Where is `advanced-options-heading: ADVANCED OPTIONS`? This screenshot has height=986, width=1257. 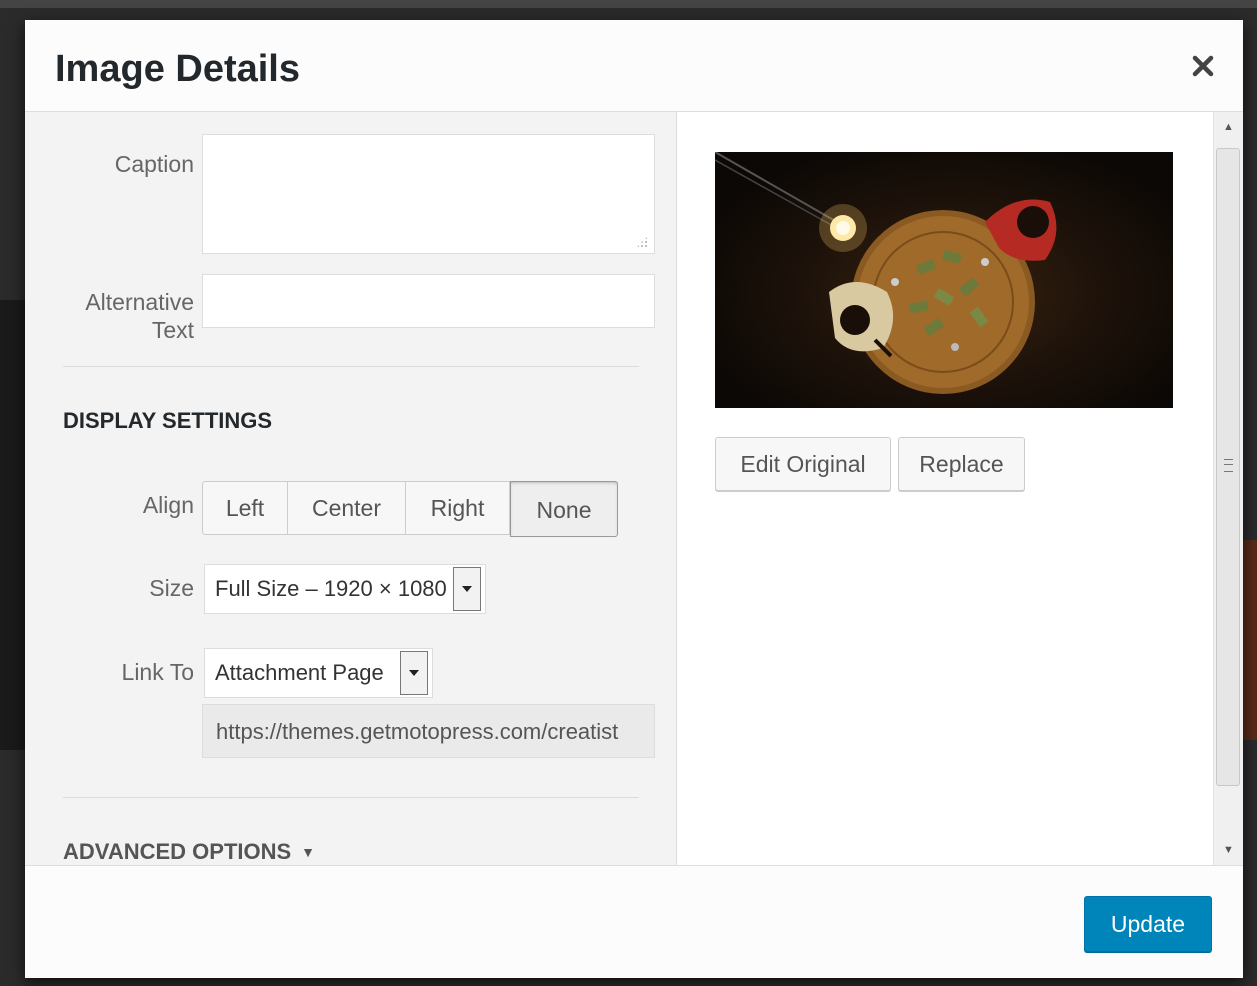
advanced-options-heading: ADVANCED OPTIONS is located at coordinates (177, 851).